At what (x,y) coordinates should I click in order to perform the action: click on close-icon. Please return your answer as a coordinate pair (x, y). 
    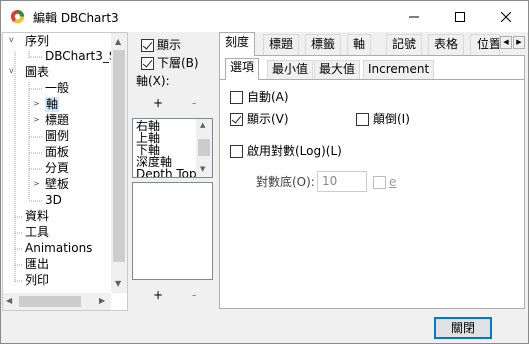
    Looking at the image, I should click on (506, 16).